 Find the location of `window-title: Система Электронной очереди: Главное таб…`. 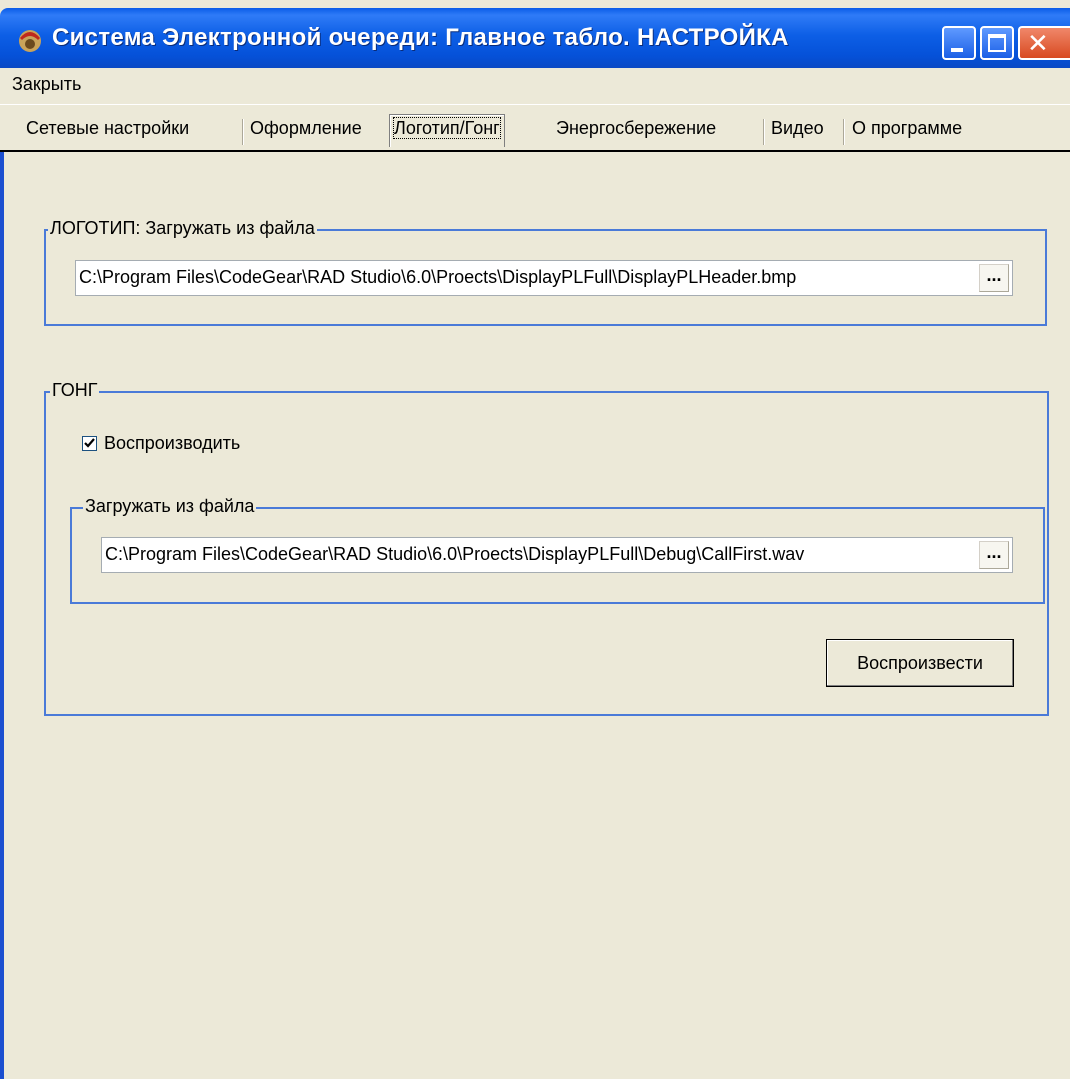

window-title: Система Электронной очереди: Главное таб… is located at coordinates (420, 37).